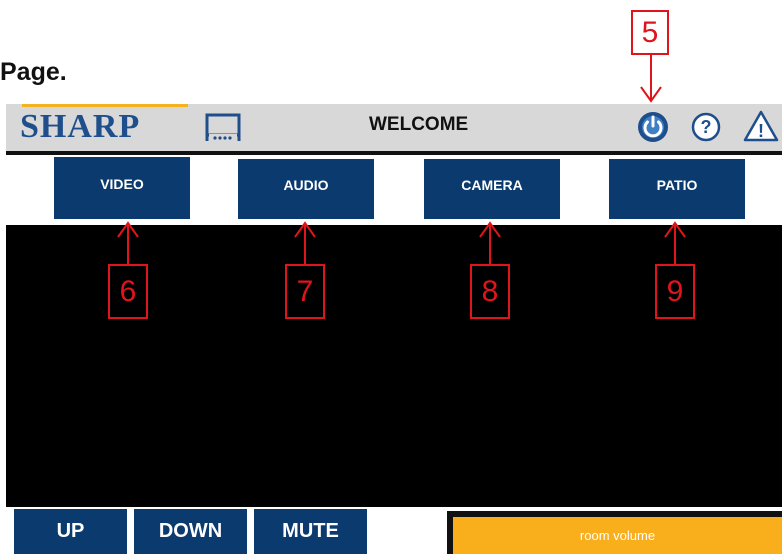 Image resolution: width=782 pixels, height=554 pixels. Describe the element at coordinates (128, 242) in the screenshot. I see `callout-6-arrow` at that location.